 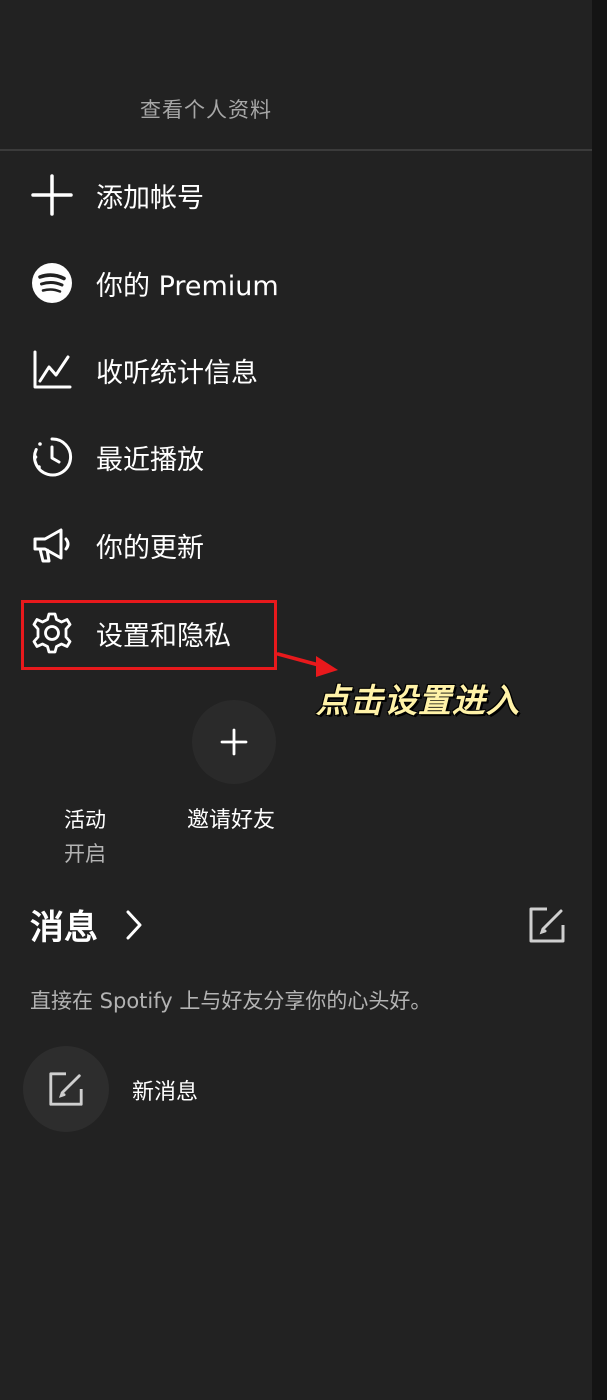 What do you see at coordinates (177, 373) in the screenshot?
I see `menu-item-label: 收听统计信息` at bounding box center [177, 373].